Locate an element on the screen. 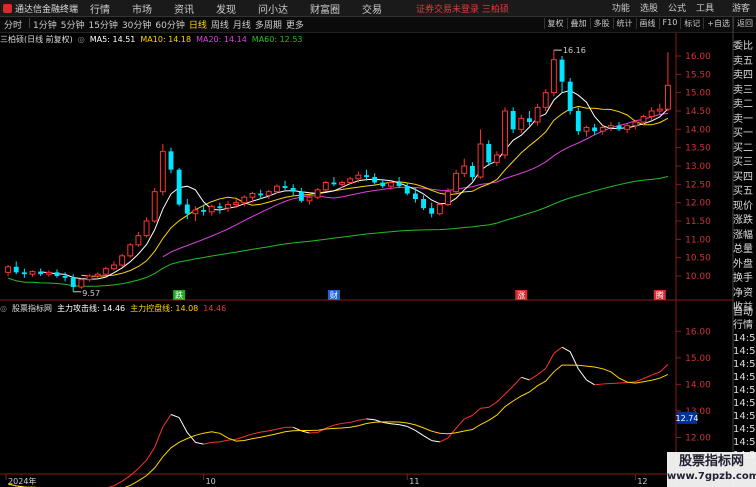 The image size is (756, 487). axis-label: 10.50 is located at coordinates (698, 259).